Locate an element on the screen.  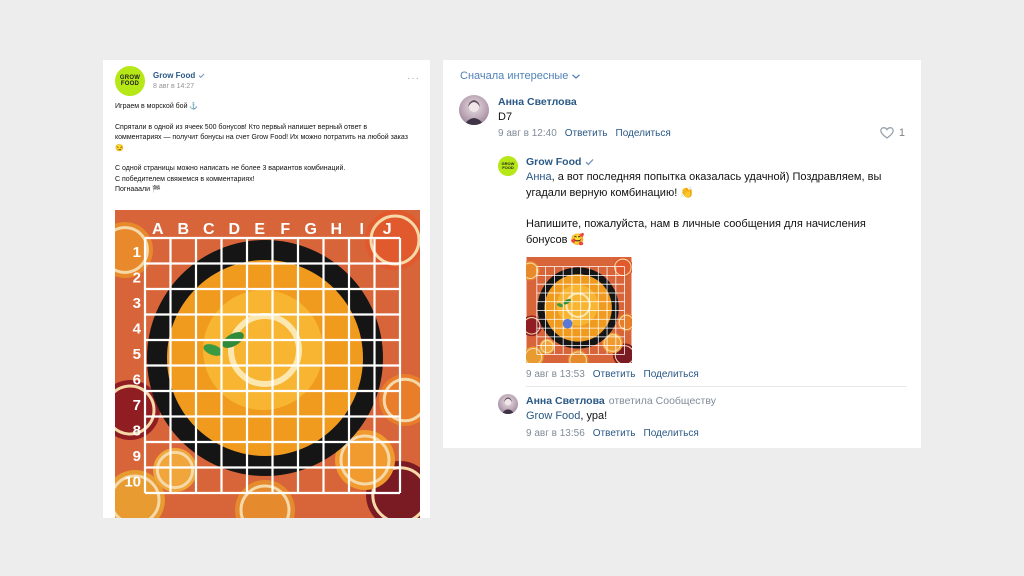
divider is located at coordinates (716, 386).